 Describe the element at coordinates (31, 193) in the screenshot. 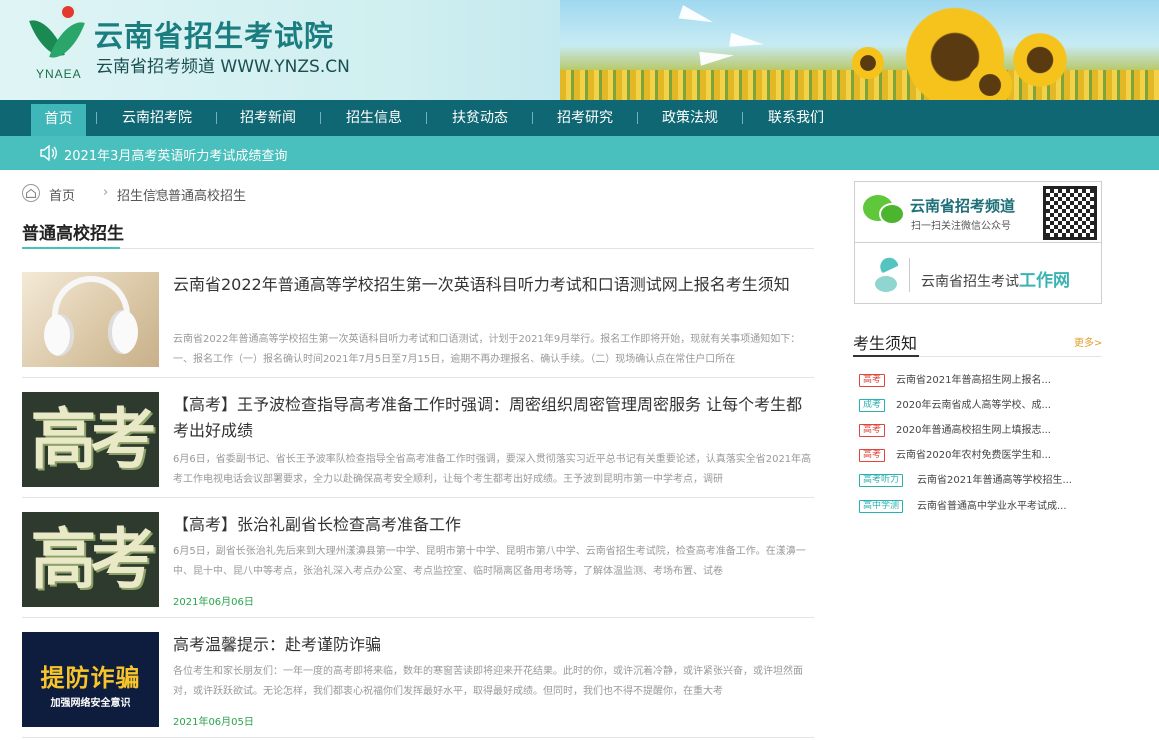

I see `home-icon` at that location.